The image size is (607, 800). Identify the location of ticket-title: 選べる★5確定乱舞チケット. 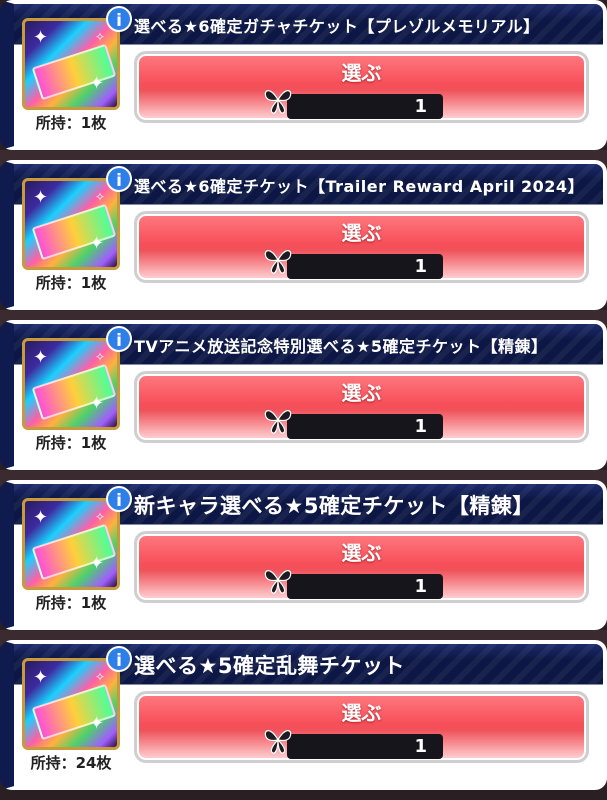
(269, 666).